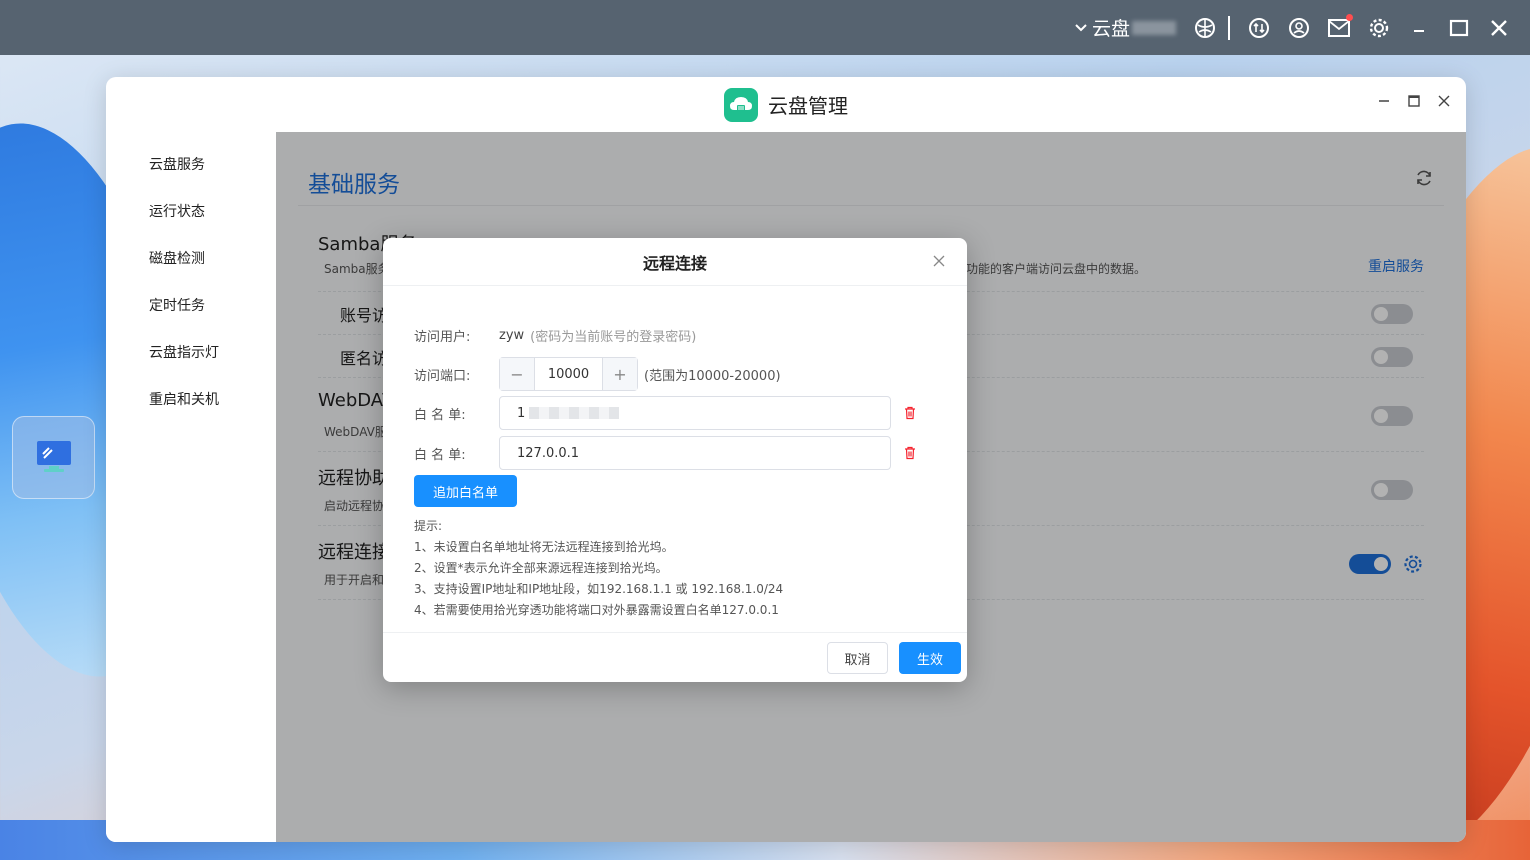 The width and height of the screenshot is (1530, 860). What do you see at coordinates (596, 610) in the screenshot?
I see `tip-item: 4、若需要使用拾光穿透功能将端口对外暴露需设置白名单127.0.0.1` at bounding box center [596, 610].